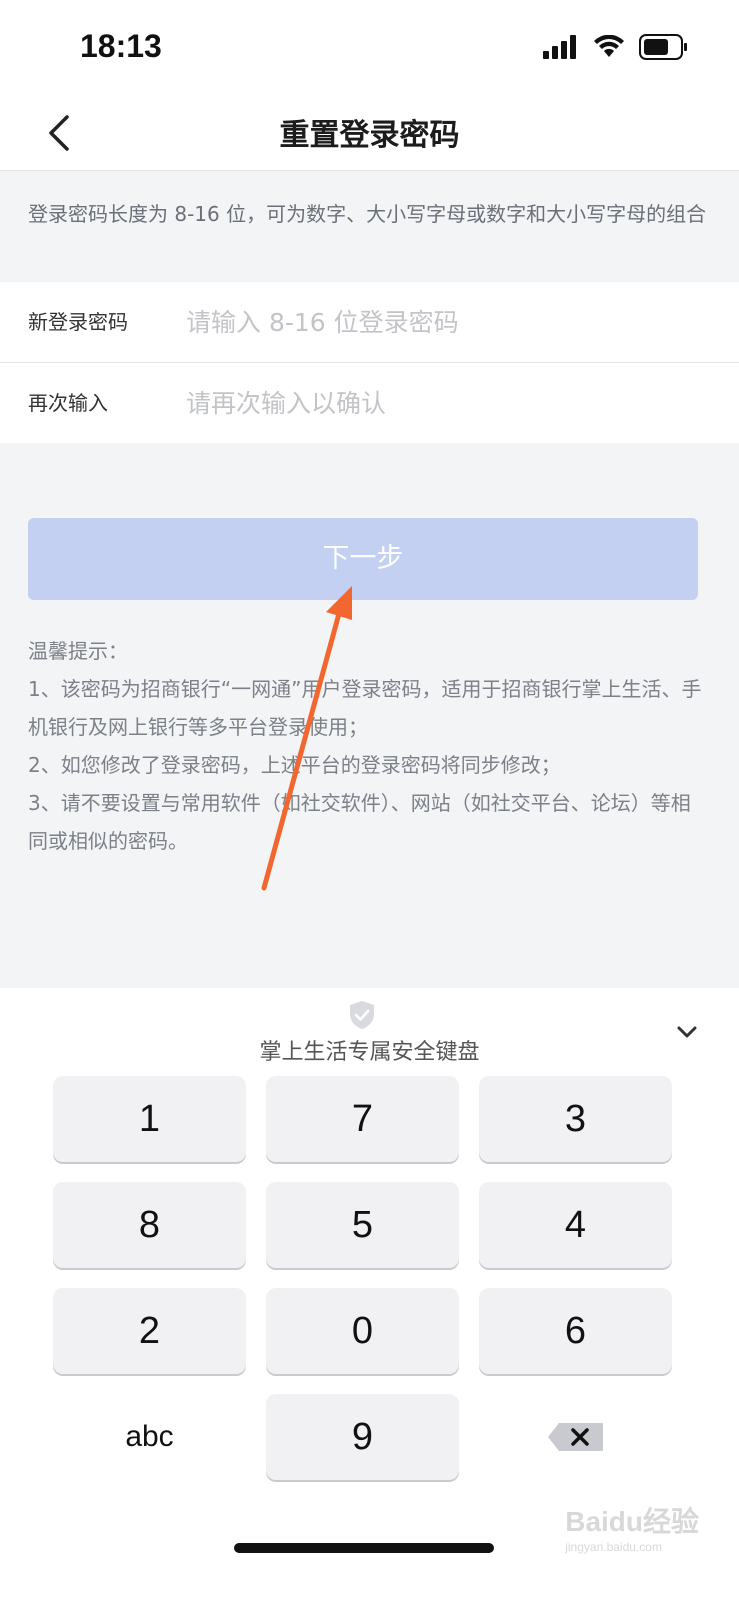 The image size is (739, 1600). Describe the element at coordinates (687, 1032) in the screenshot. I see `chevron-down-icon` at that location.